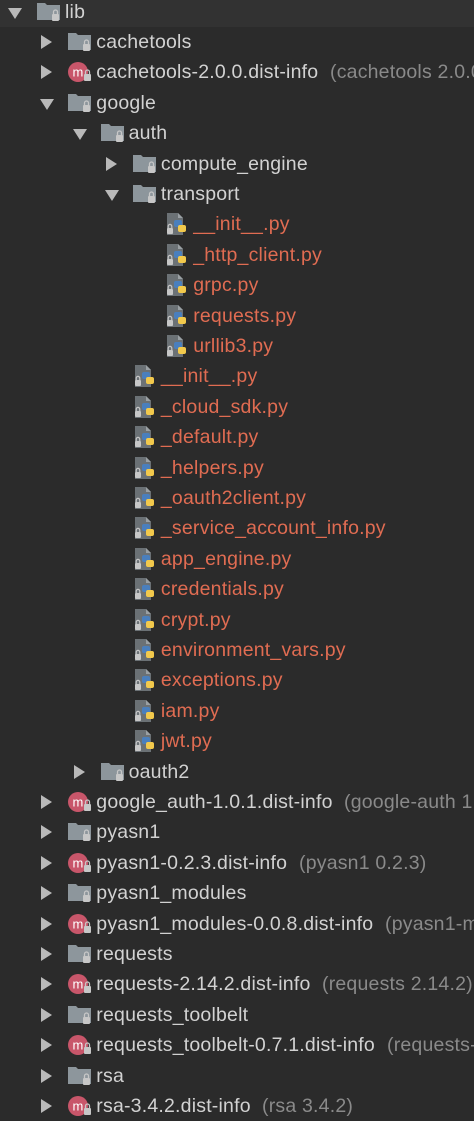 This screenshot has height=1121, width=474. Describe the element at coordinates (144, 41) in the screenshot. I see `tree-item-label: cachetools` at that location.